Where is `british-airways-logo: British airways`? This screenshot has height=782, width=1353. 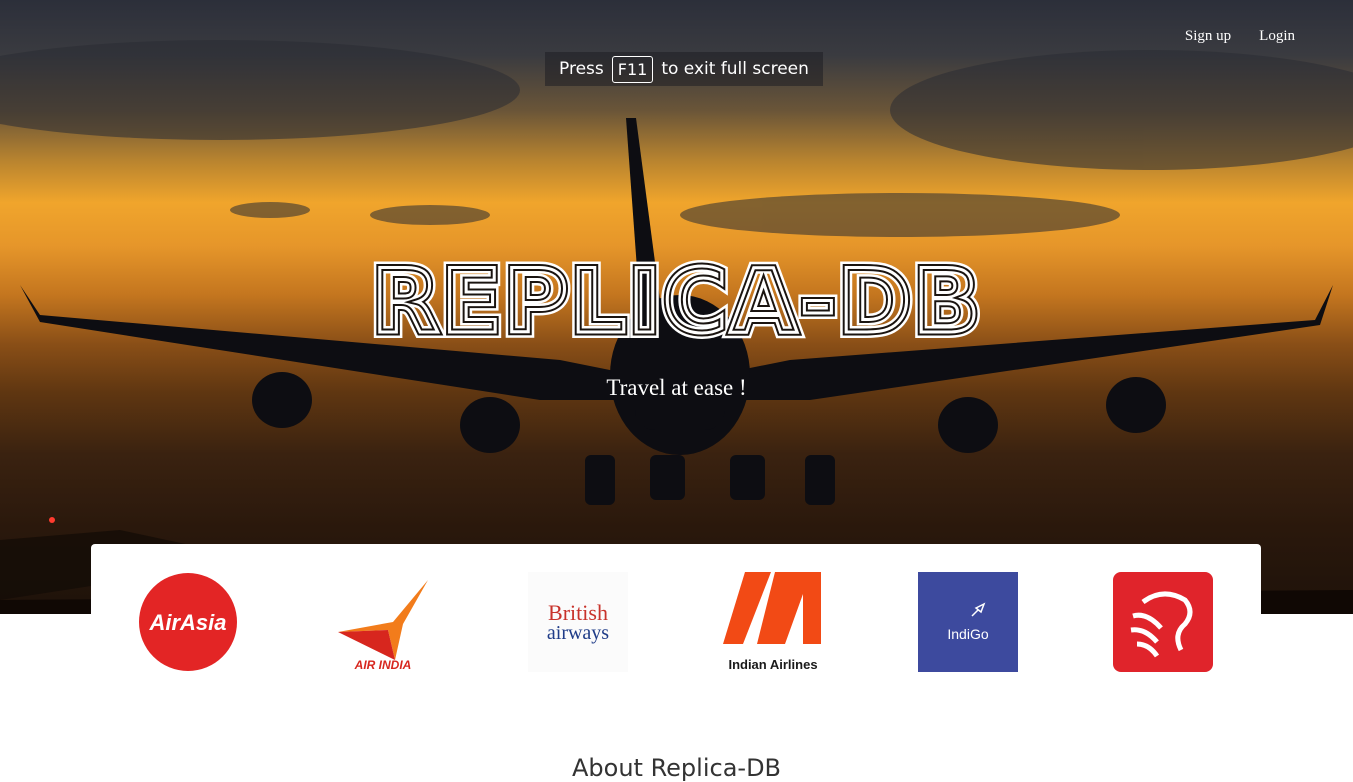
british-airways-logo: British airways is located at coordinates (578, 622).